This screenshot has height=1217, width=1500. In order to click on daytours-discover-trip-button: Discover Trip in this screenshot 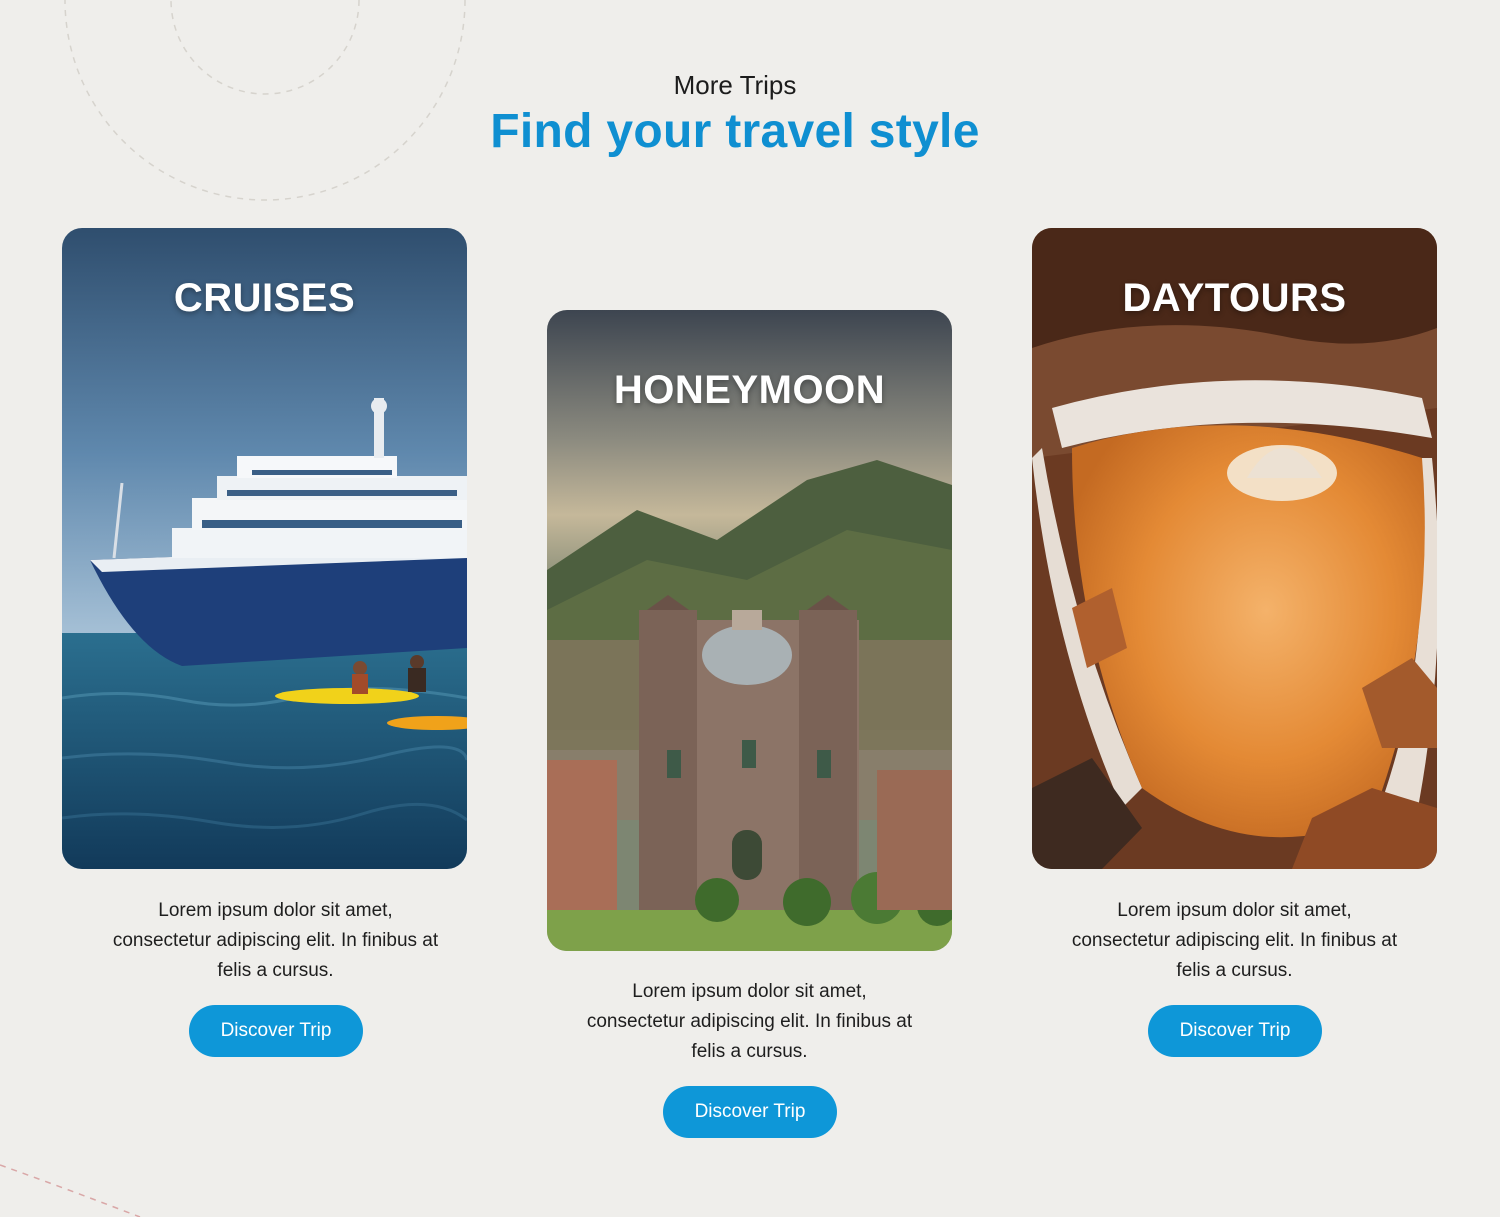, I will do `click(1235, 1031)`.